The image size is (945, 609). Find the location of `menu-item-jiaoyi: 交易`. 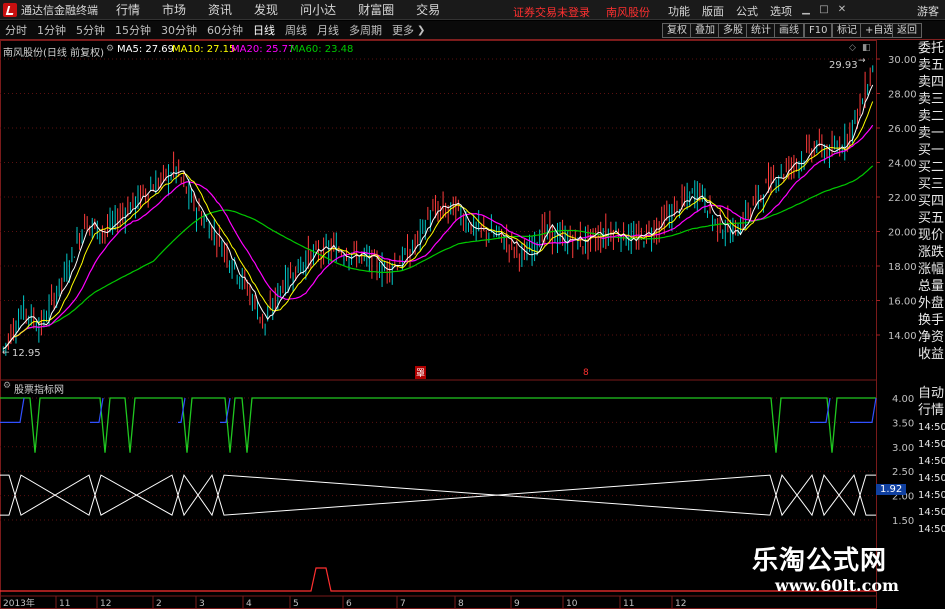

menu-item-jiaoyi: 交易 is located at coordinates (428, 9).